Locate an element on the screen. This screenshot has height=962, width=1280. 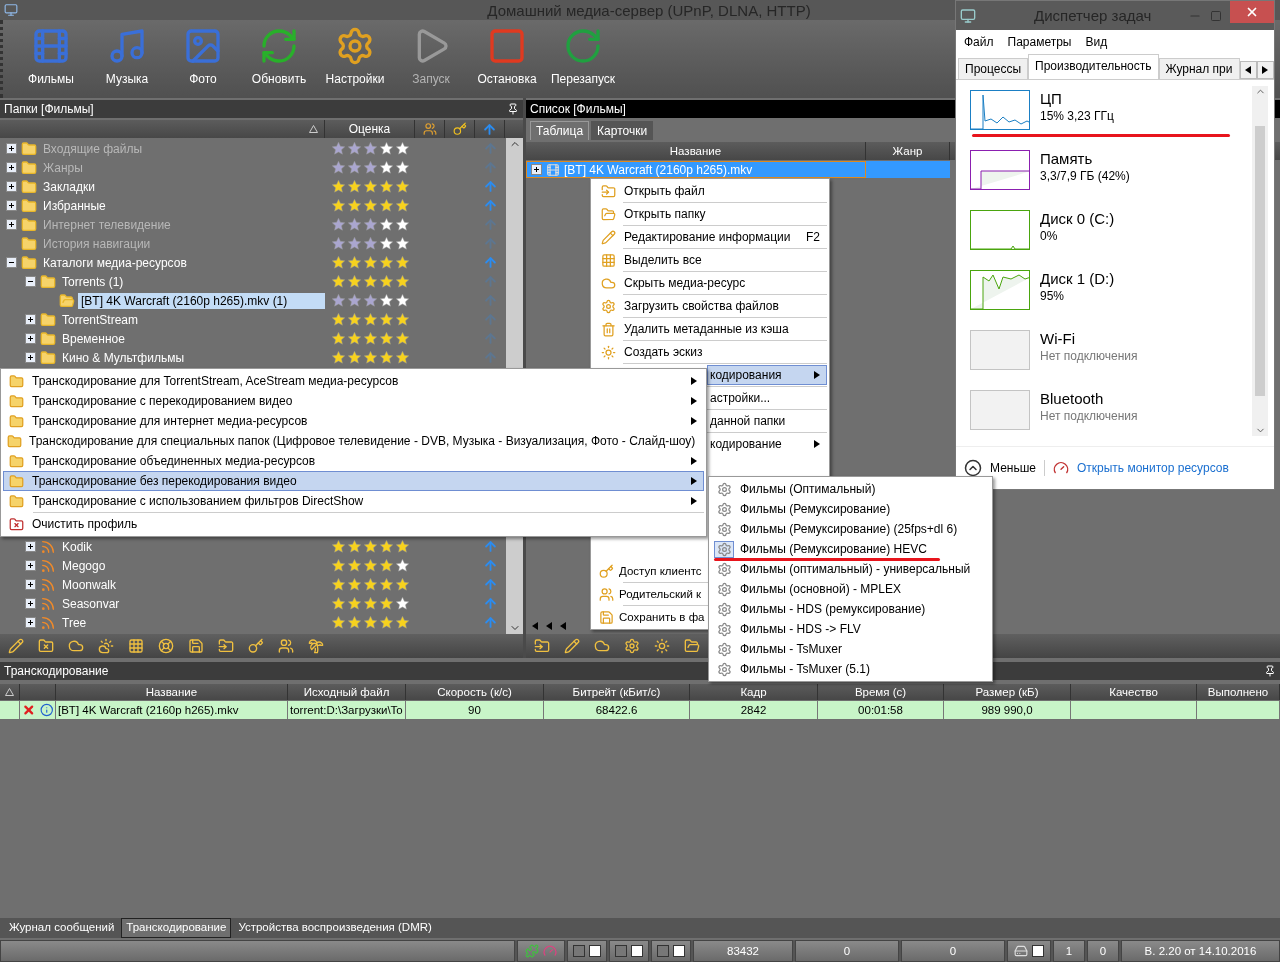
resource-detail: 3,3/7,9 ГБ (42%) is located at coordinates (1085, 176).